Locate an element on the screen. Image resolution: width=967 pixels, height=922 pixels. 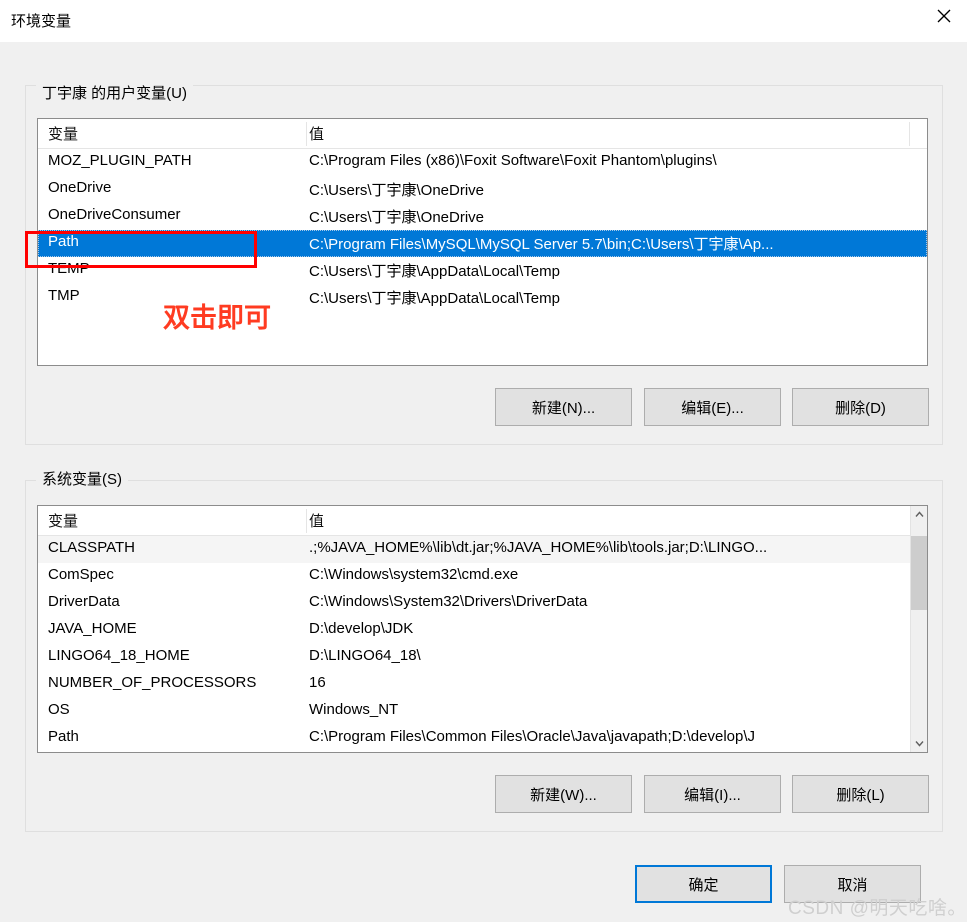
double-click-note-annotation: 双击即可 is located at coordinates (217, 318).